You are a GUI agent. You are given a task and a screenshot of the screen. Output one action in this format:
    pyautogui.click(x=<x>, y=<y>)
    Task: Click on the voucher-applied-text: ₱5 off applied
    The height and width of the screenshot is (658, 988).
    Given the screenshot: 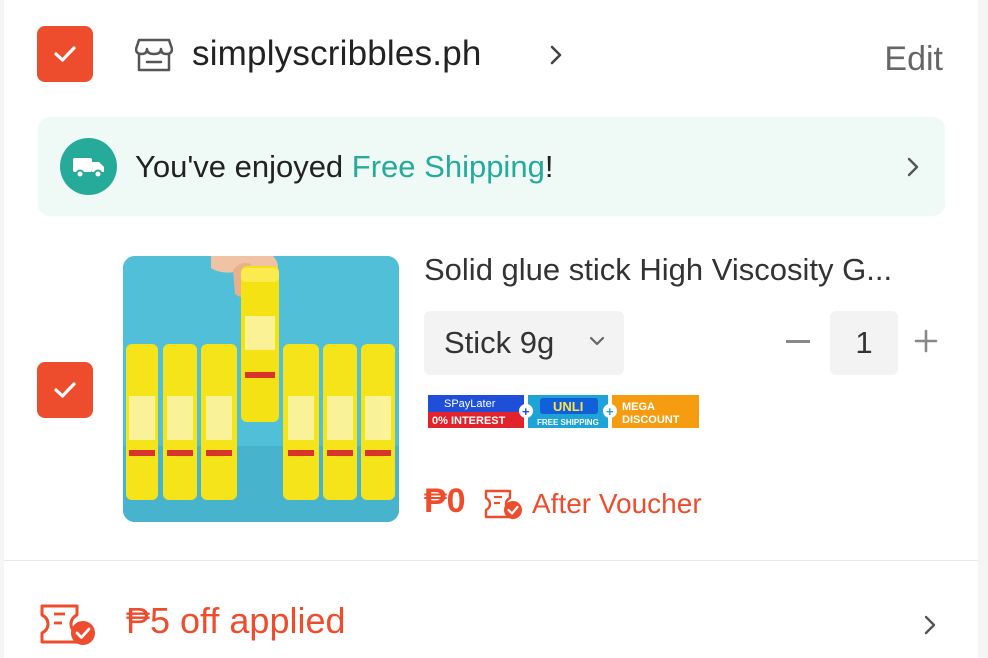 What is the action you would take?
    pyautogui.click(x=236, y=621)
    